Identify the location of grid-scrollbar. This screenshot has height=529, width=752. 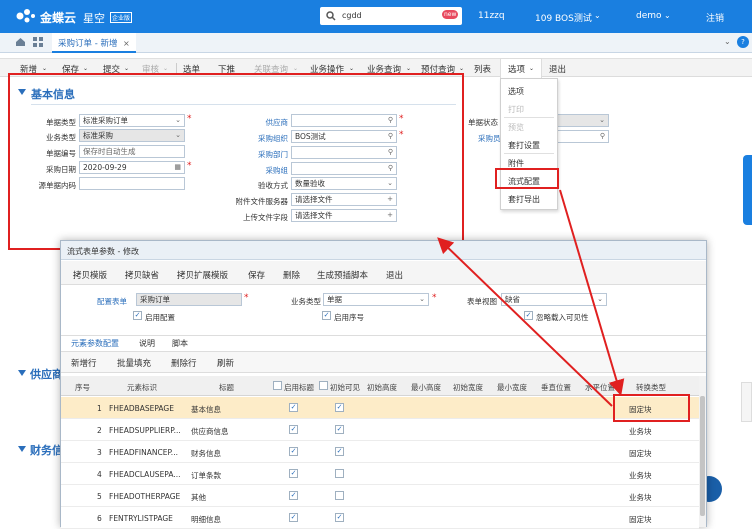
(702, 451).